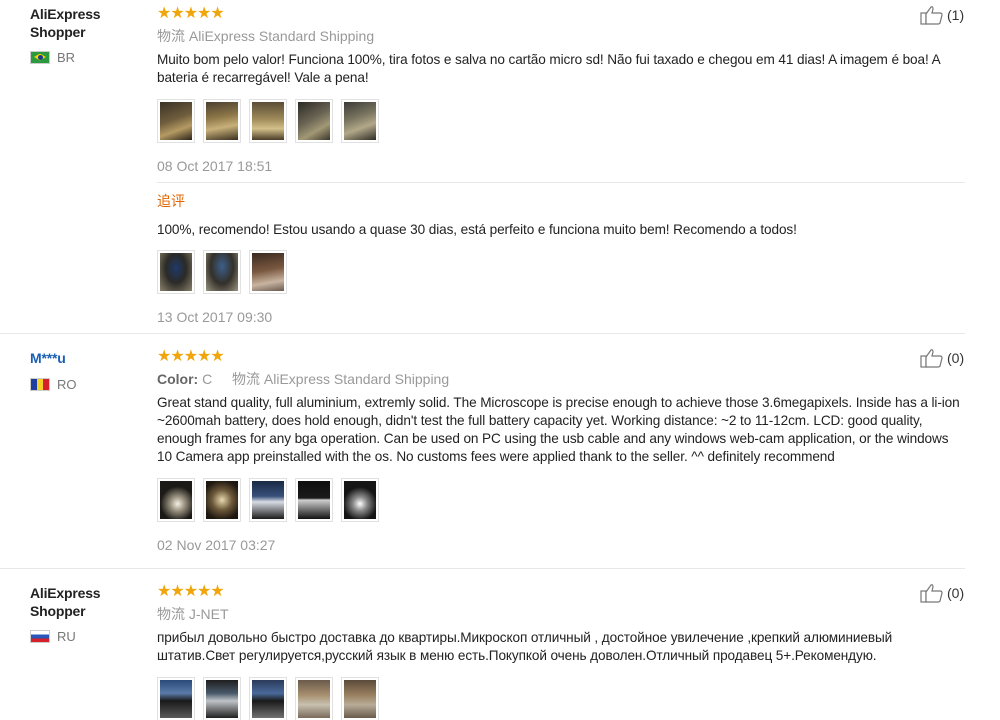  What do you see at coordinates (215, 166) in the screenshot?
I see `review-date: 08 Oct 2017 18:51` at bounding box center [215, 166].